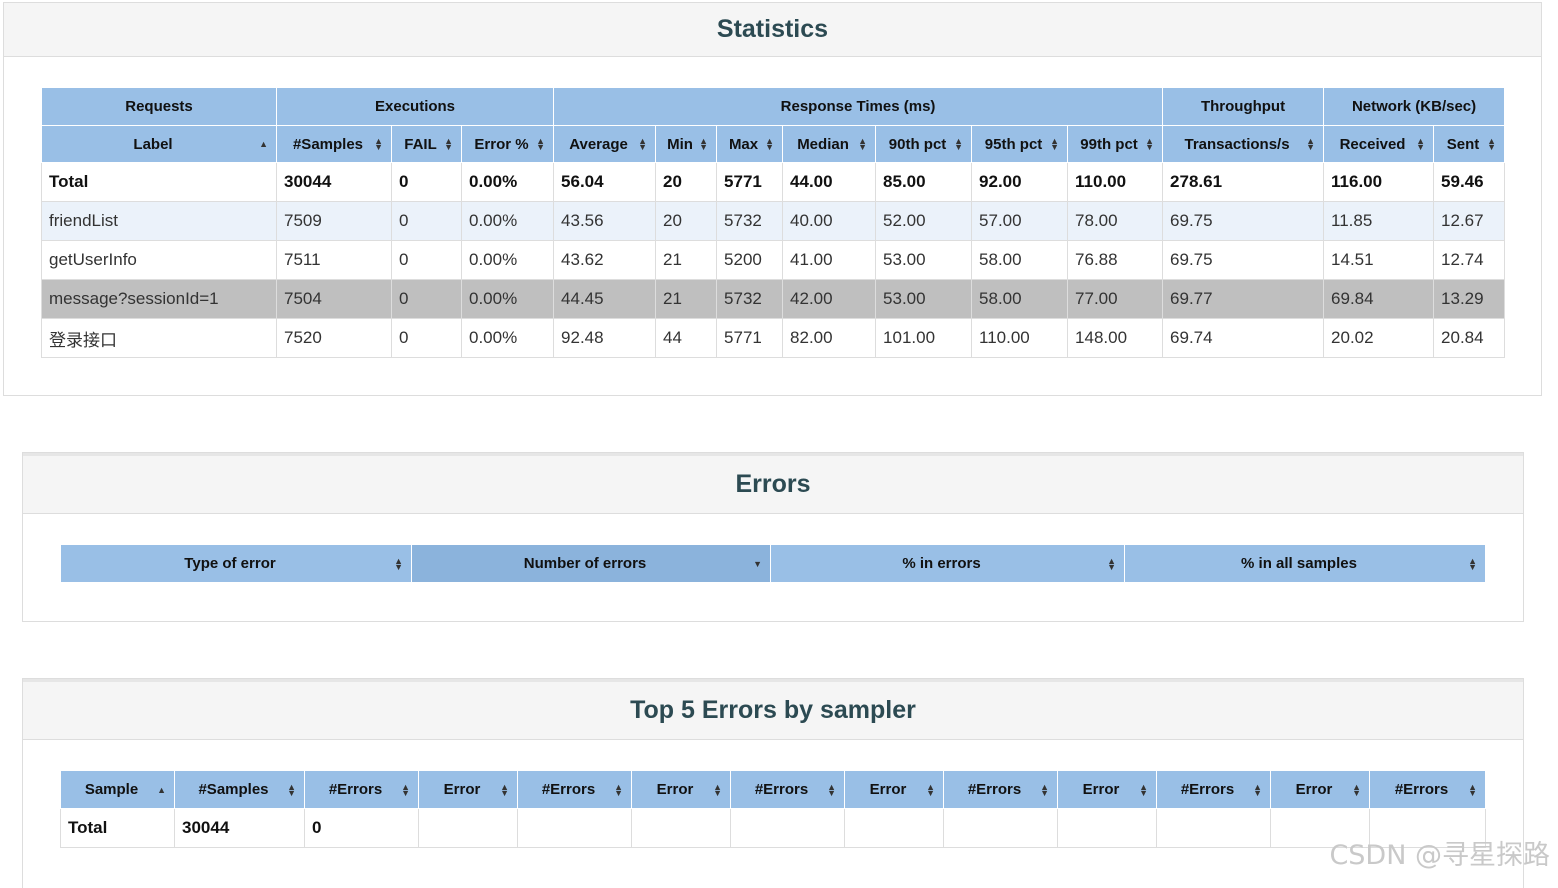 The height and width of the screenshot is (888, 1558). I want to click on top5-header-label: #Samples, so click(233, 789).